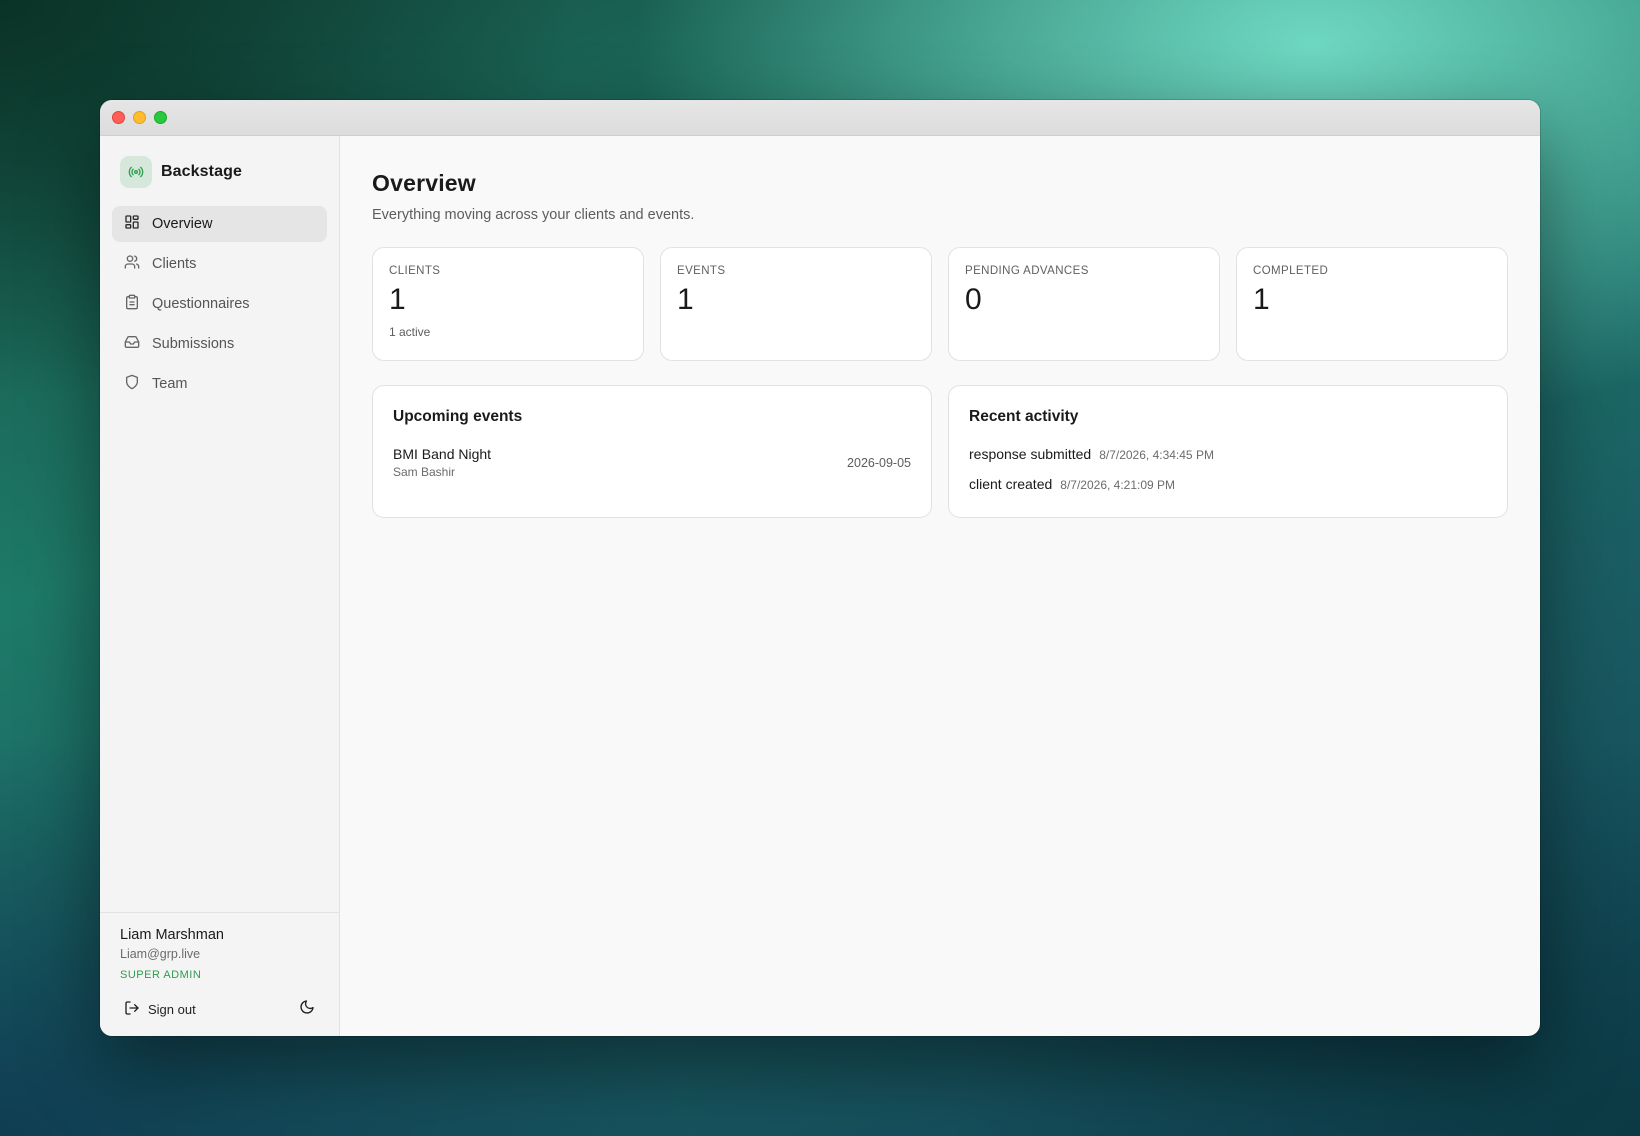 This screenshot has width=1640, height=1136. What do you see at coordinates (132, 264) in the screenshot?
I see `users-icon` at bounding box center [132, 264].